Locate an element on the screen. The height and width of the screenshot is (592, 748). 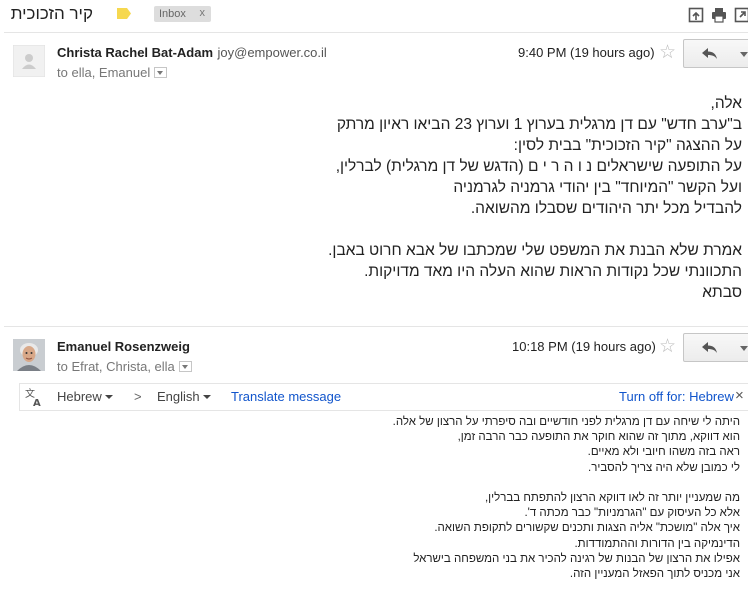
turn-off-translation-link: Turn off for: Hebrew is located at coordinates (676, 396).